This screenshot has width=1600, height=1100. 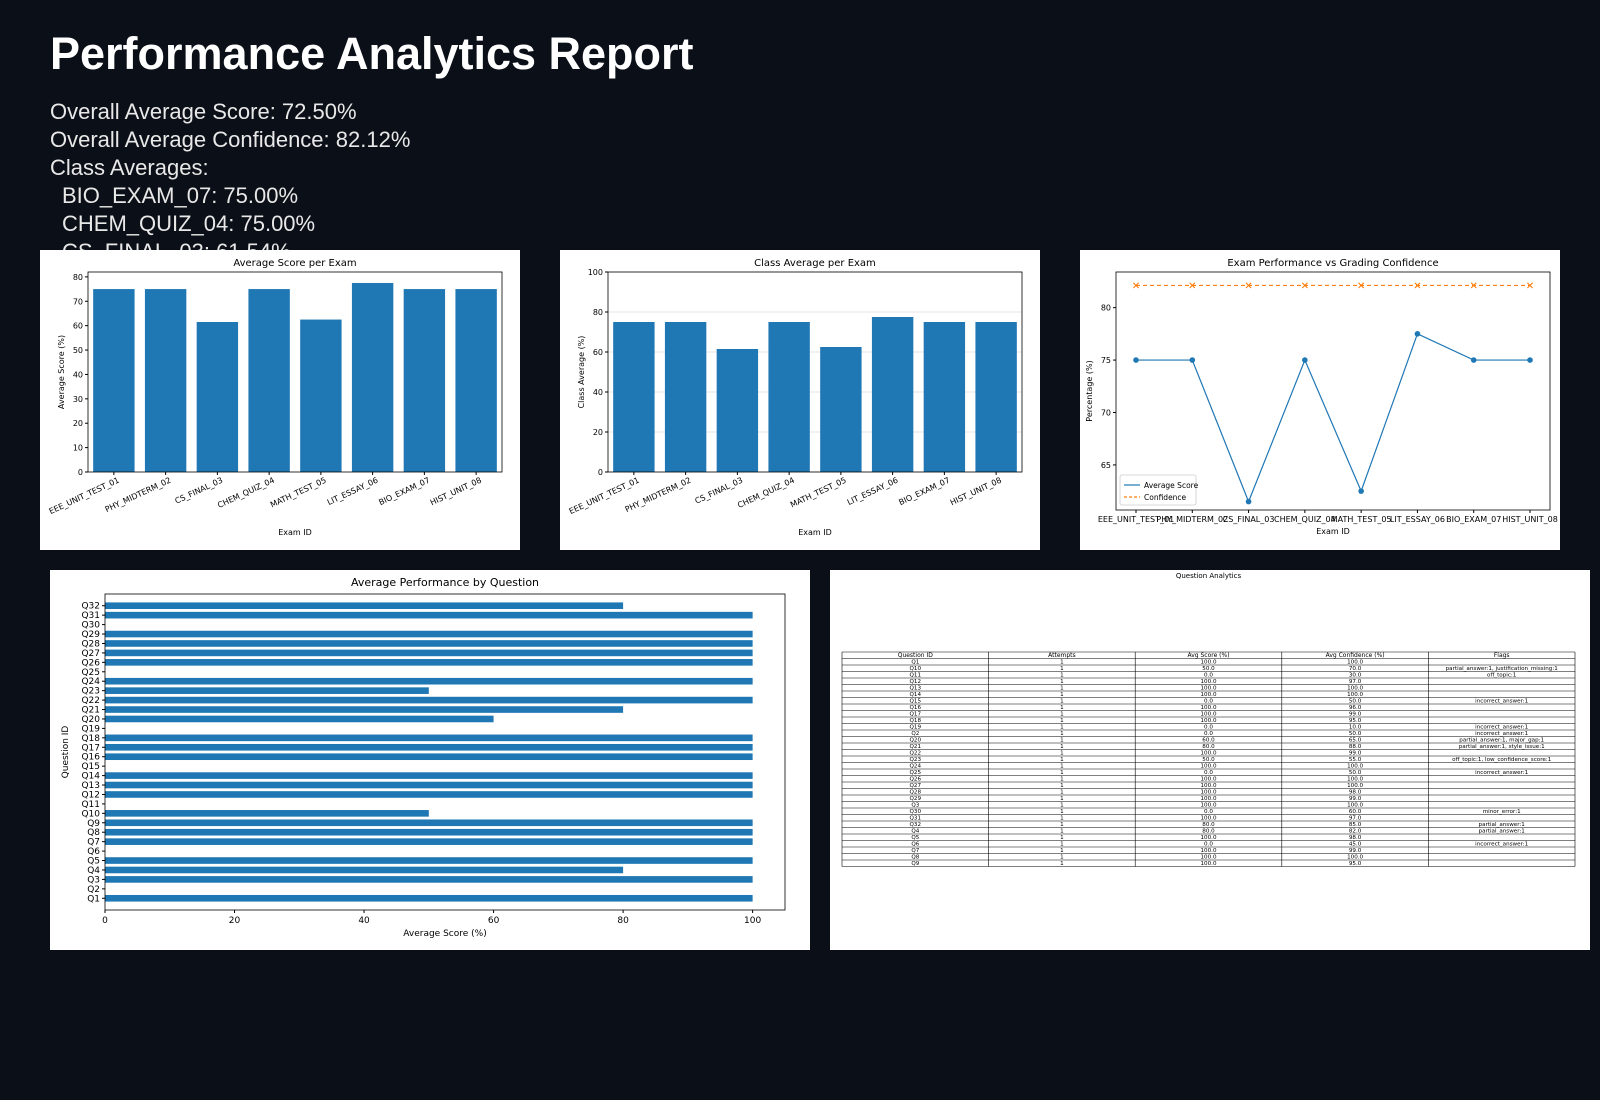 What do you see at coordinates (1355, 838) in the screenshot?
I see `table-cell: 98.0` at bounding box center [1355, 838].